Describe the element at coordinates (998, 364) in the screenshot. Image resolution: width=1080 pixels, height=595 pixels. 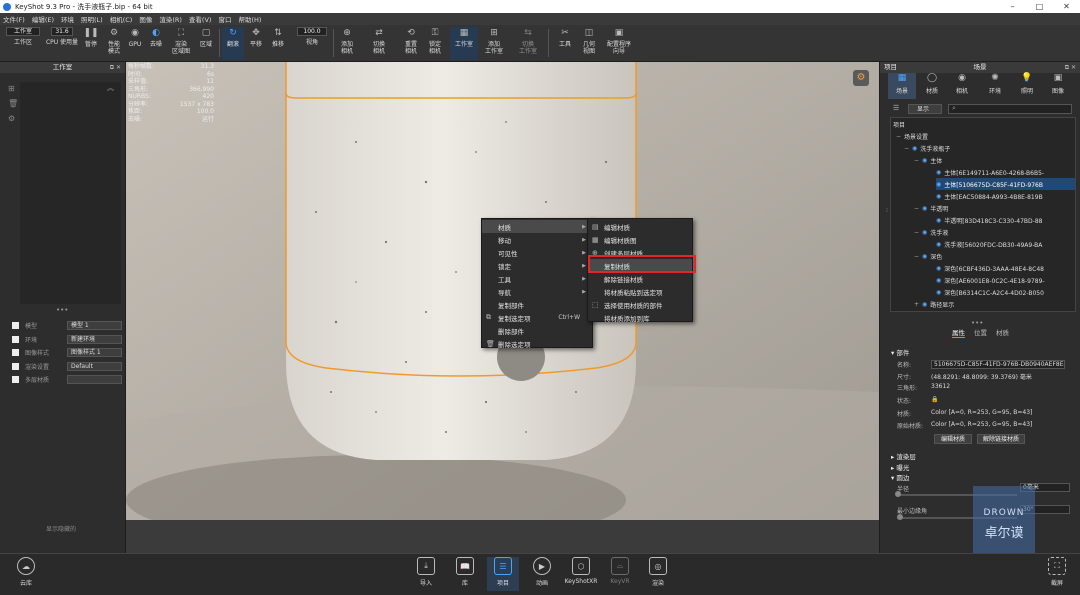
I see `part-name-input: 5106675D-C85F-41FD-976B-DB0940AEF8E4` at that location.